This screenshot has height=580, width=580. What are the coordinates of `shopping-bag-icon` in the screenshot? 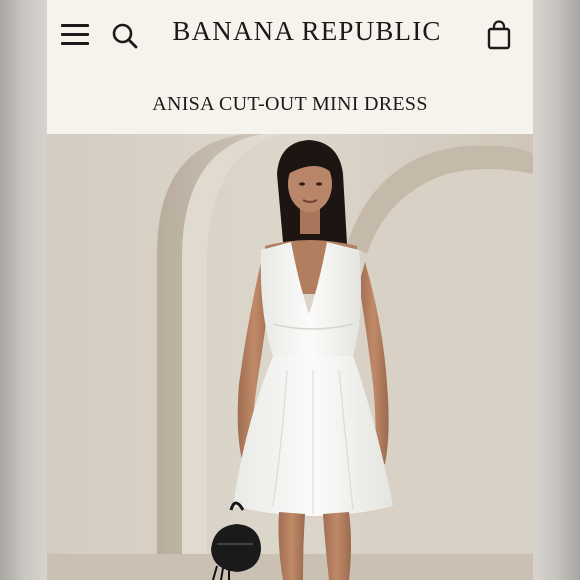 It's located at (499, 35).